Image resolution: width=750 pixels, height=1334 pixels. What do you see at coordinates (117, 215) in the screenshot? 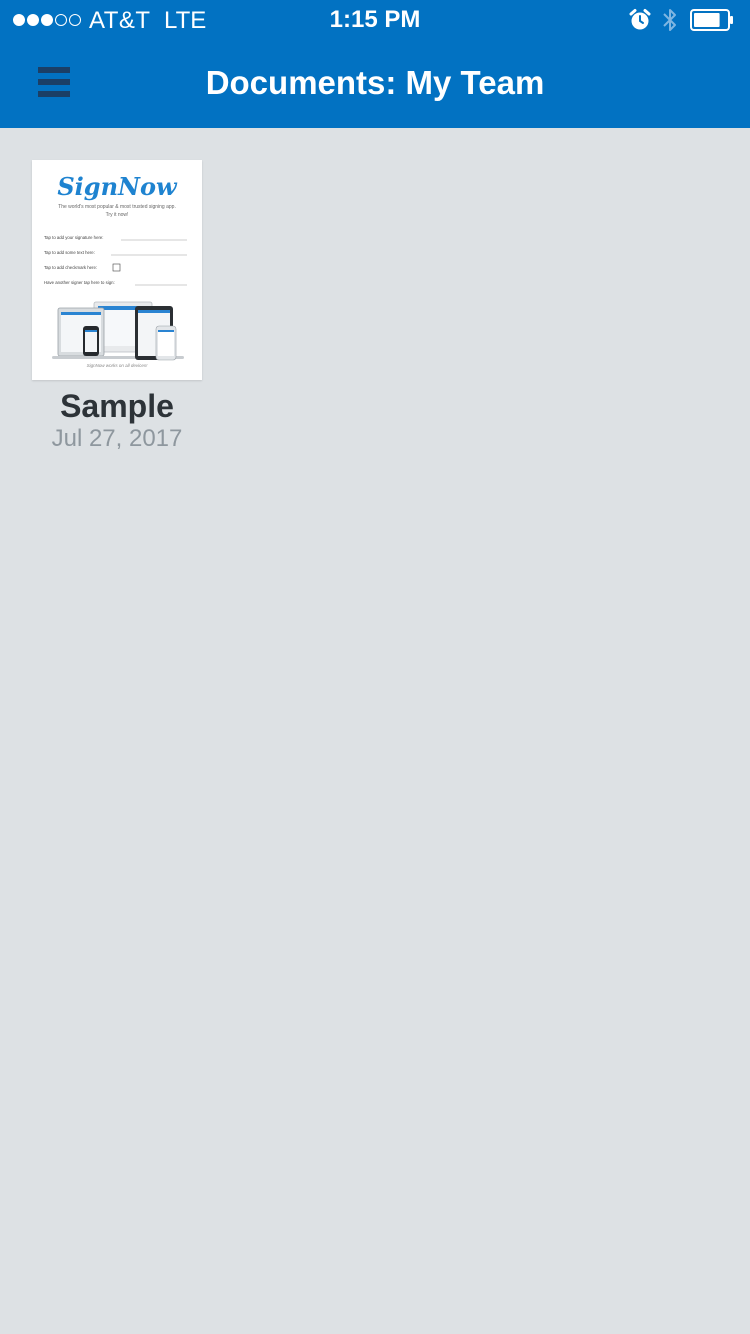
I see `thumbnail-tagline2: Try it now!` at bounding box center [117, 215].